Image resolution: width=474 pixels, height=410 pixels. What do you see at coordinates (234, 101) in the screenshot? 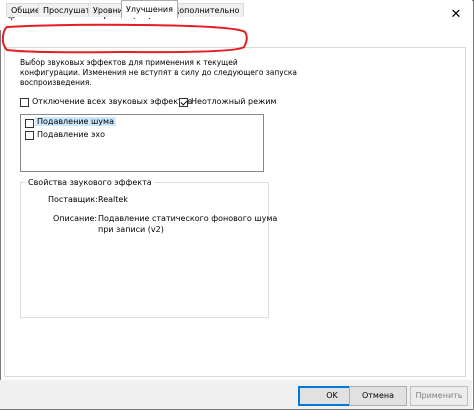
I see `immediate-mode-label: Неотложный режим` at bounding box center [234, 101].